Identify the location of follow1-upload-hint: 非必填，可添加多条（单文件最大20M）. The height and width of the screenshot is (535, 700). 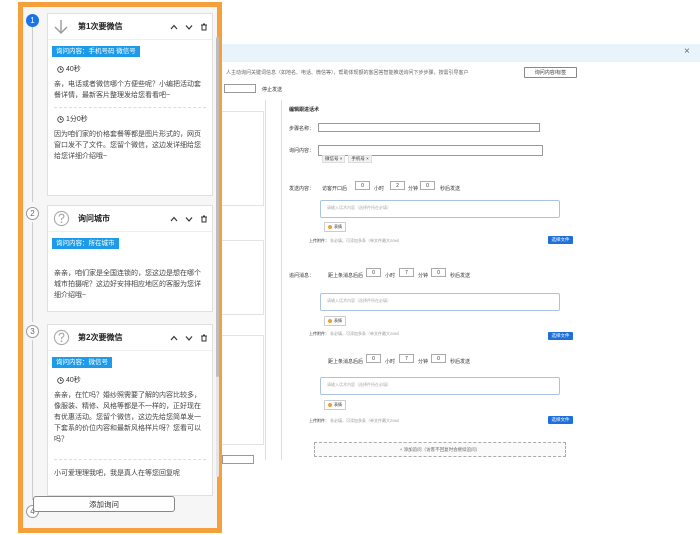
(366, 333).